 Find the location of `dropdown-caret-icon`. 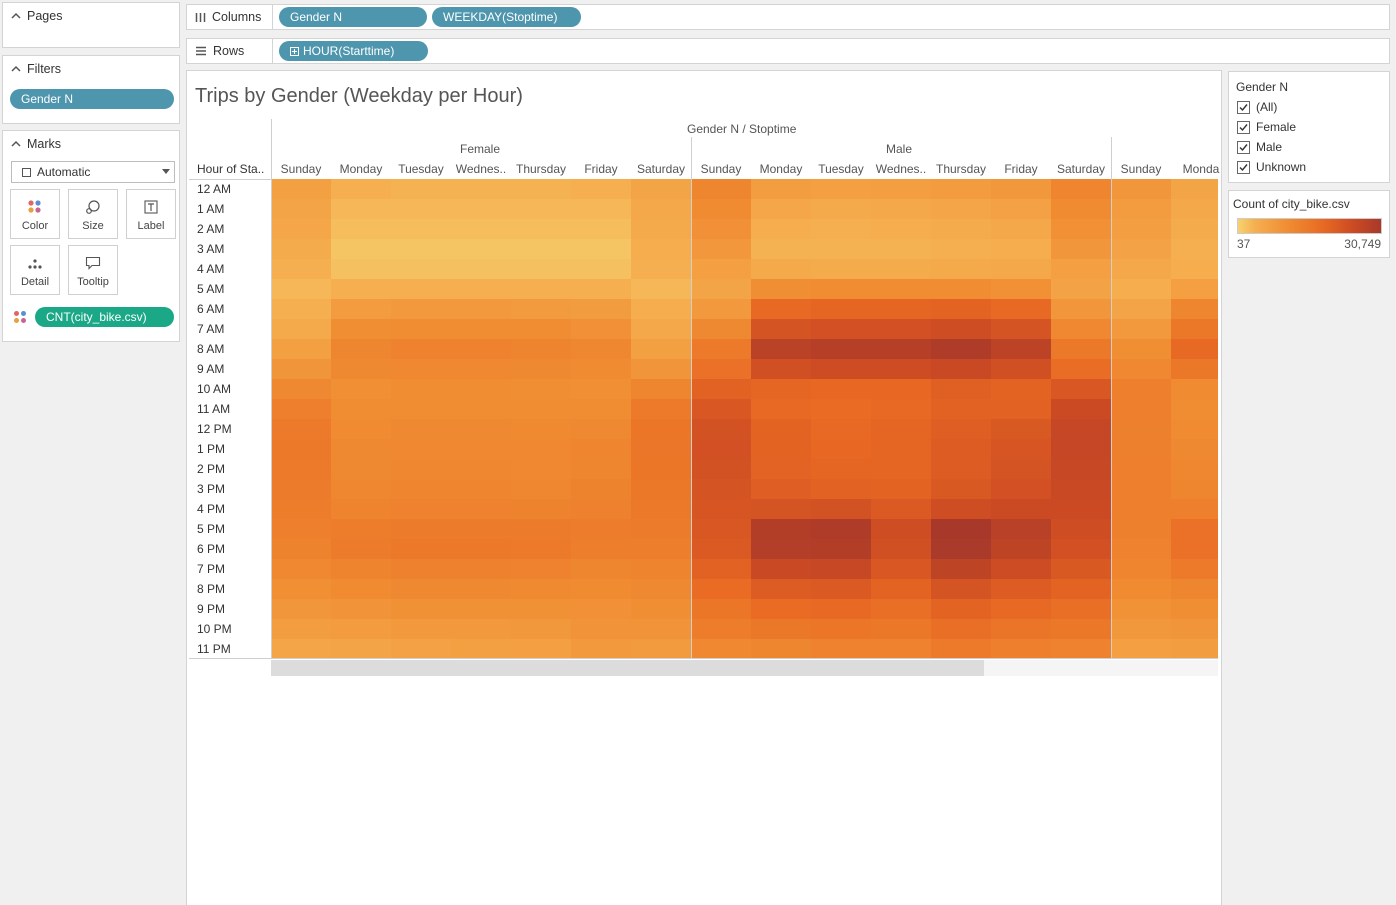

dropdown-caret-icon is located at coordinates (166, 171).